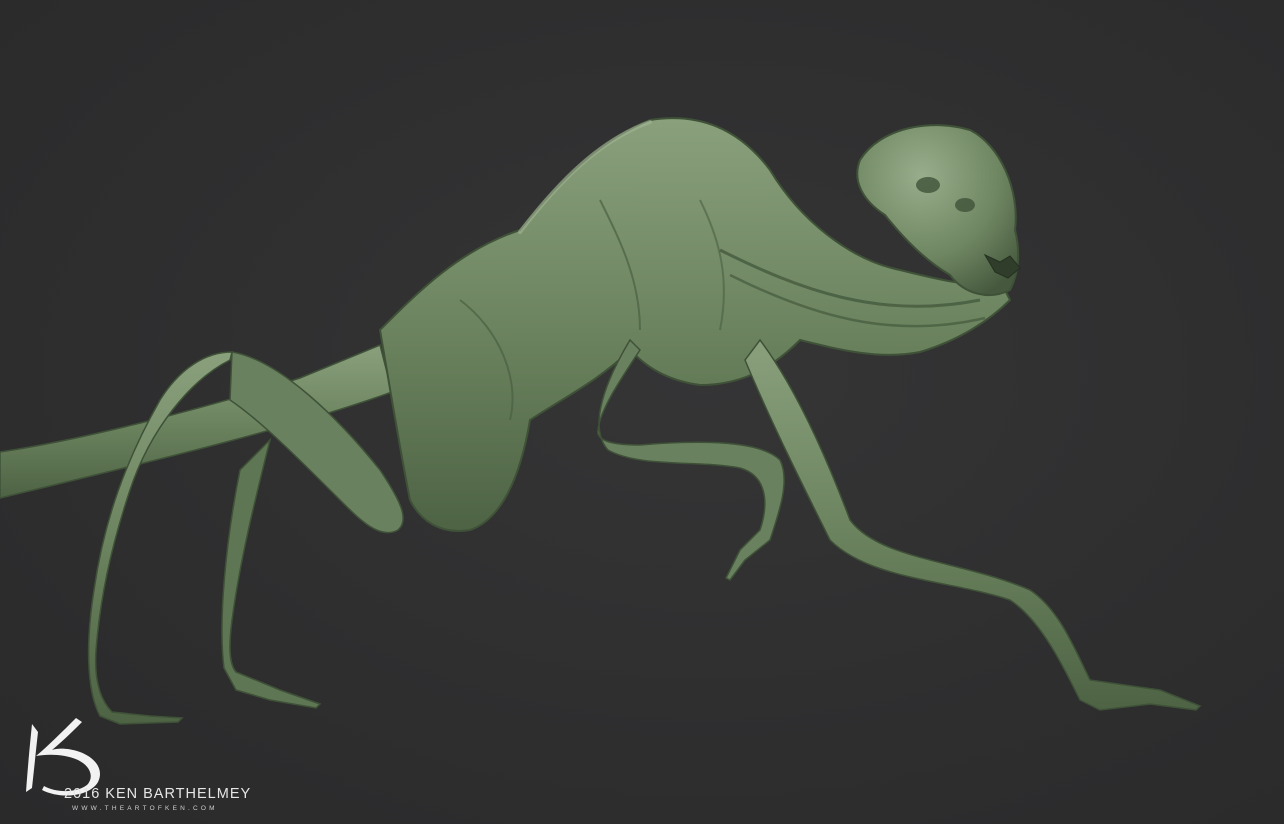  What do you see at coordinates (144, 766) in the screenshot?
I see `artist-watermark: 2016 KEN BARTHELMEY WWW.THEARTOFKEN.COM` at bounding box center [144, 766].